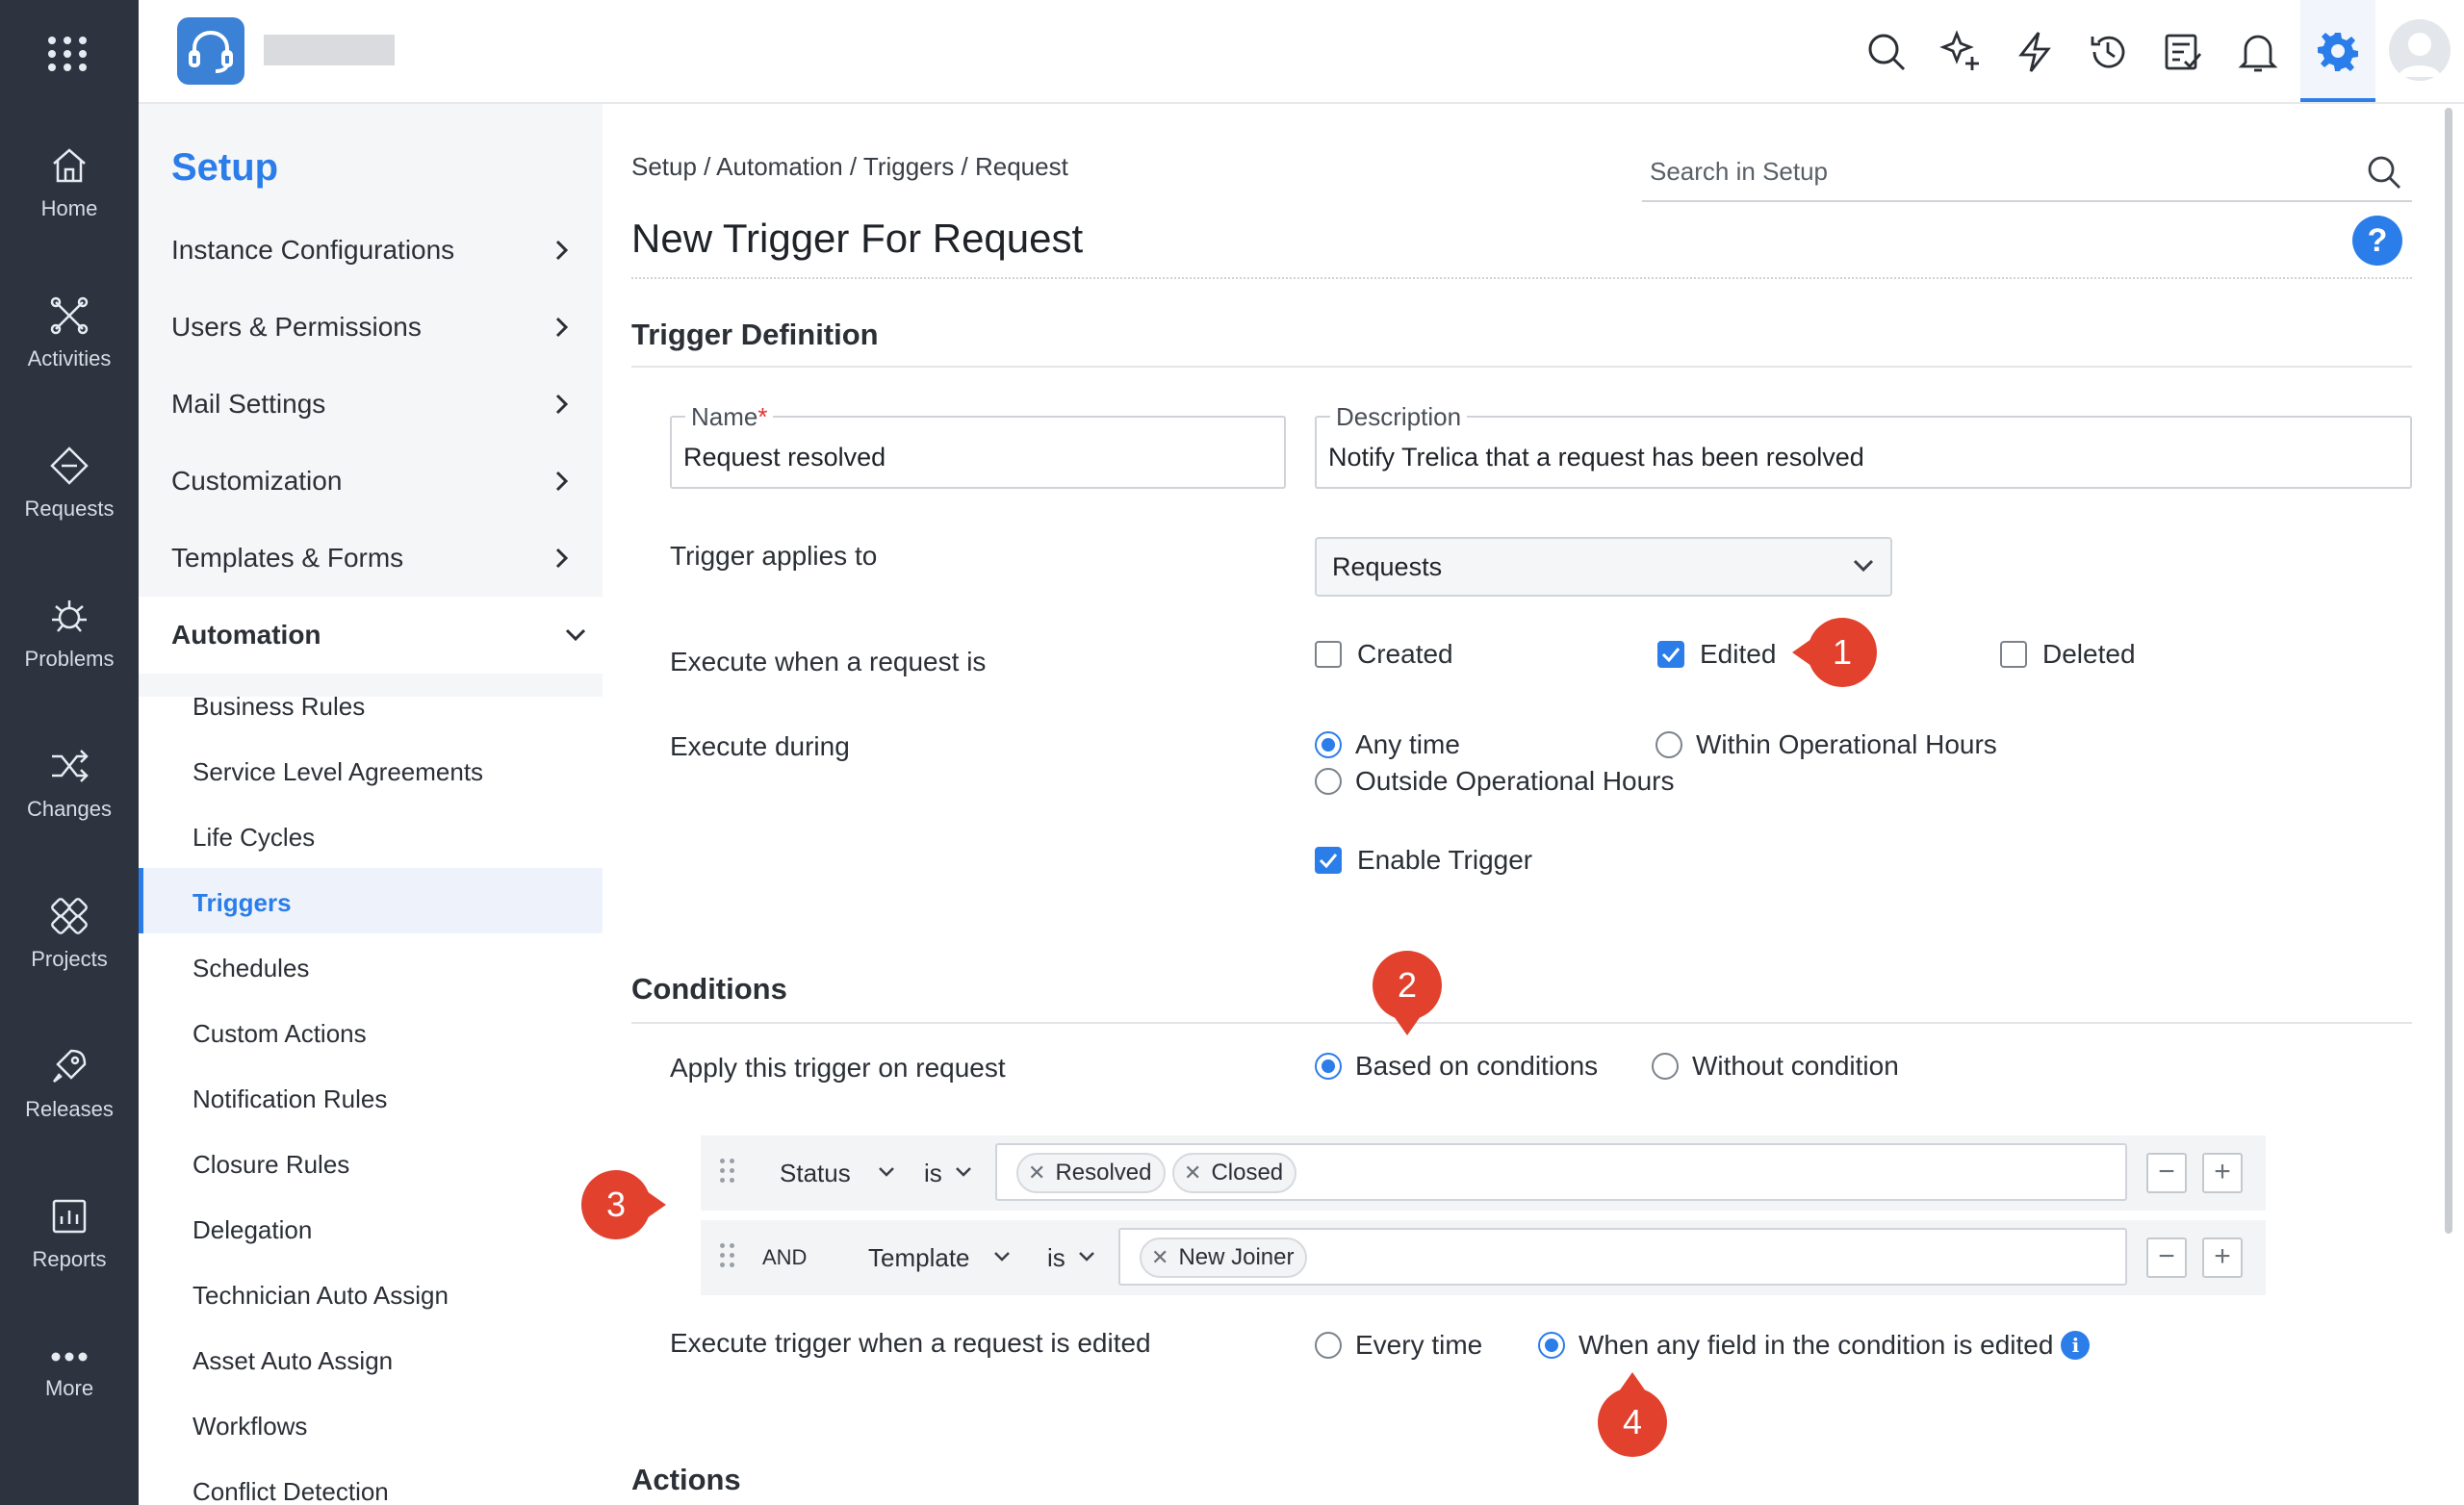  I want to click on menu-mail-settings: Mail Settings, so click(378, 404).